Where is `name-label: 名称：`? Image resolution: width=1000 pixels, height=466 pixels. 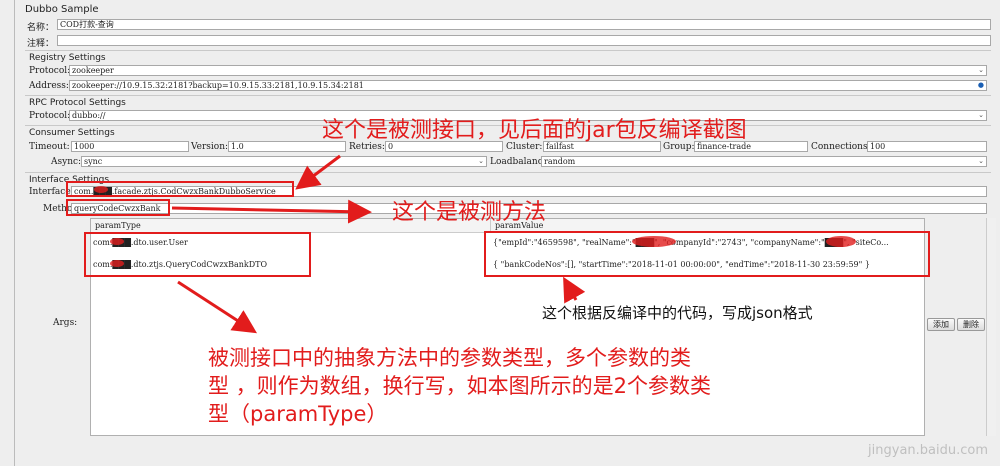 name-label: 名称： is located at coordinates (41, 28).